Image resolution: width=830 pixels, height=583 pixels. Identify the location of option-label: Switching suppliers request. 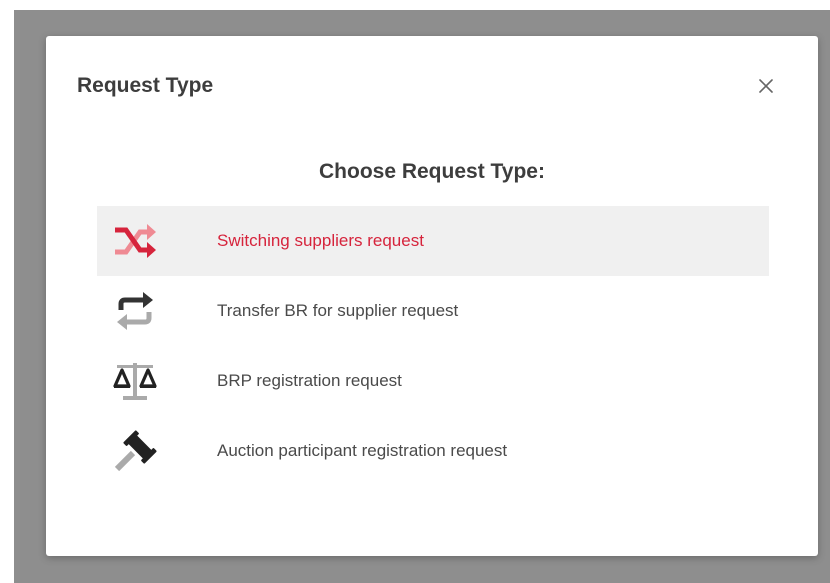
(320, 240).